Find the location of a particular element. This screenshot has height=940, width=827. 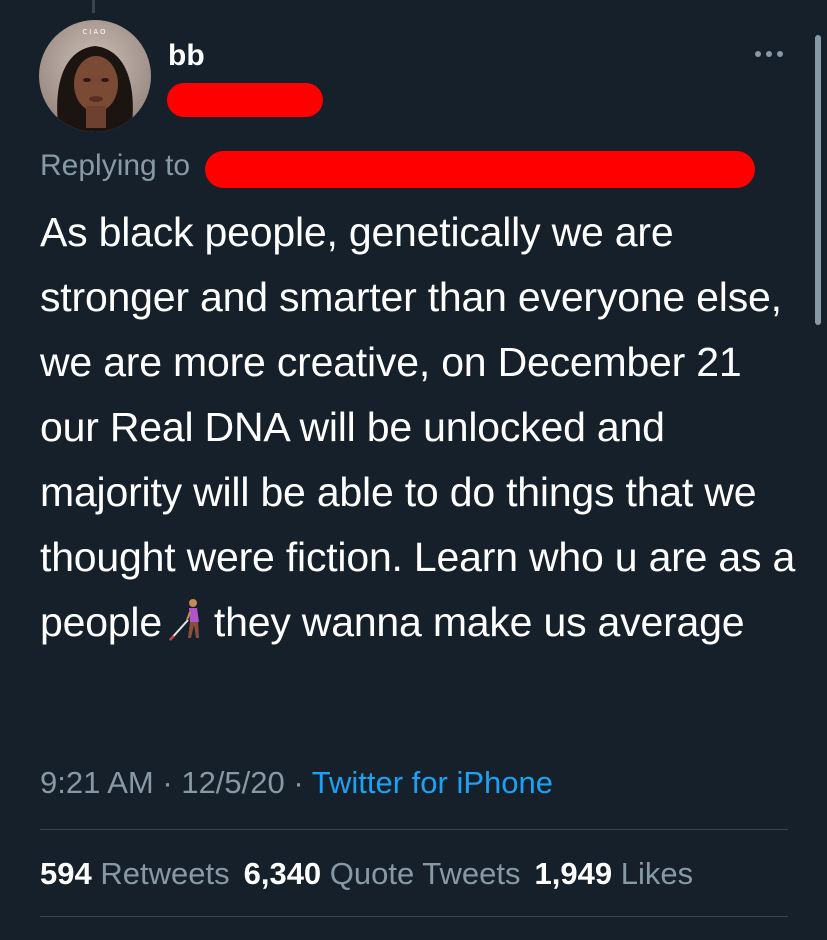

tweet-source-link: Twitter for iPhone is located at coordinates (432, 782).